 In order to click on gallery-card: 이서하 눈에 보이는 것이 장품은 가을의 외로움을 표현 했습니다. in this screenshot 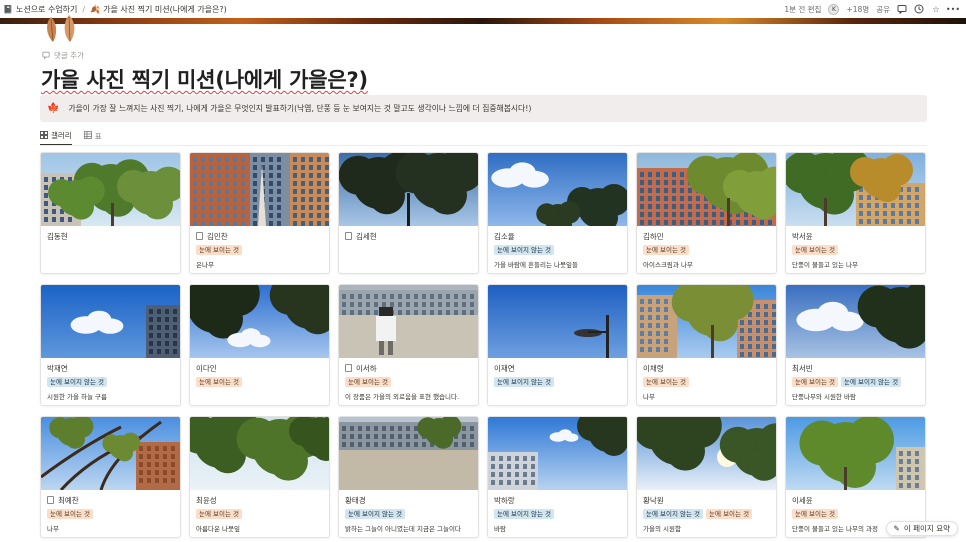, I will do `click(408, 345)`.